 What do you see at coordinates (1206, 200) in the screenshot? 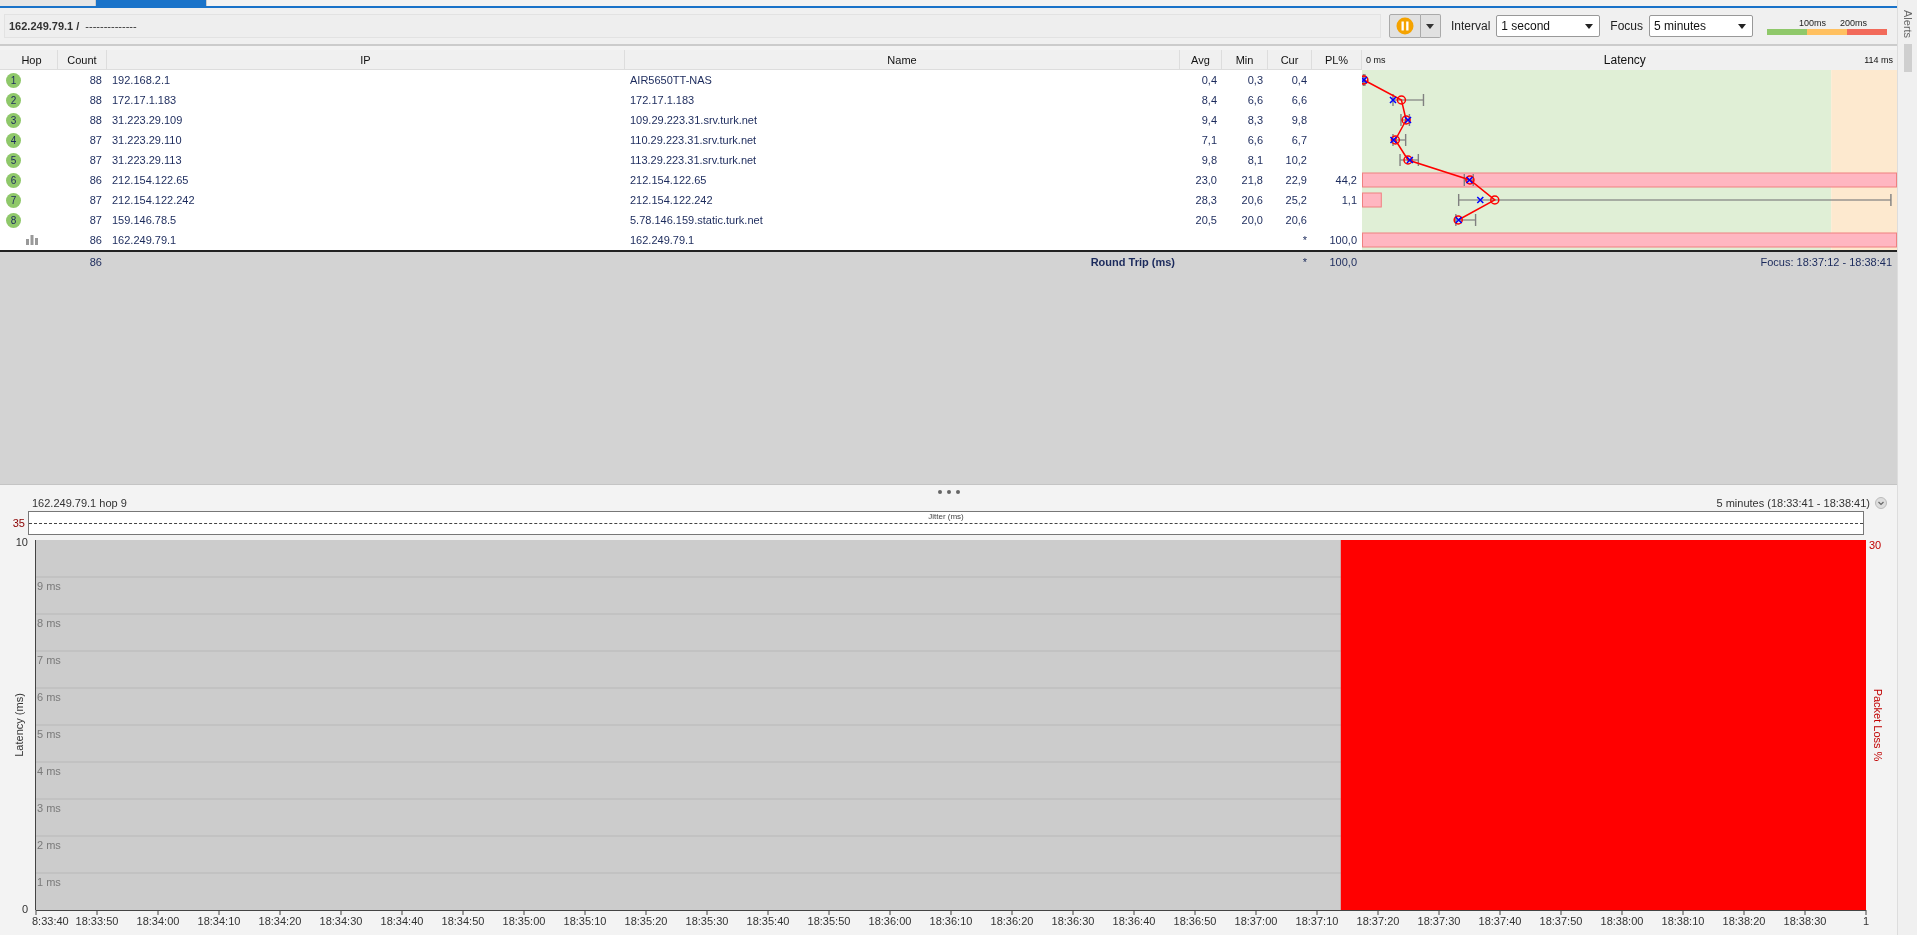
I see `table-cell: 28,3` at bounding box center [1206, 200].